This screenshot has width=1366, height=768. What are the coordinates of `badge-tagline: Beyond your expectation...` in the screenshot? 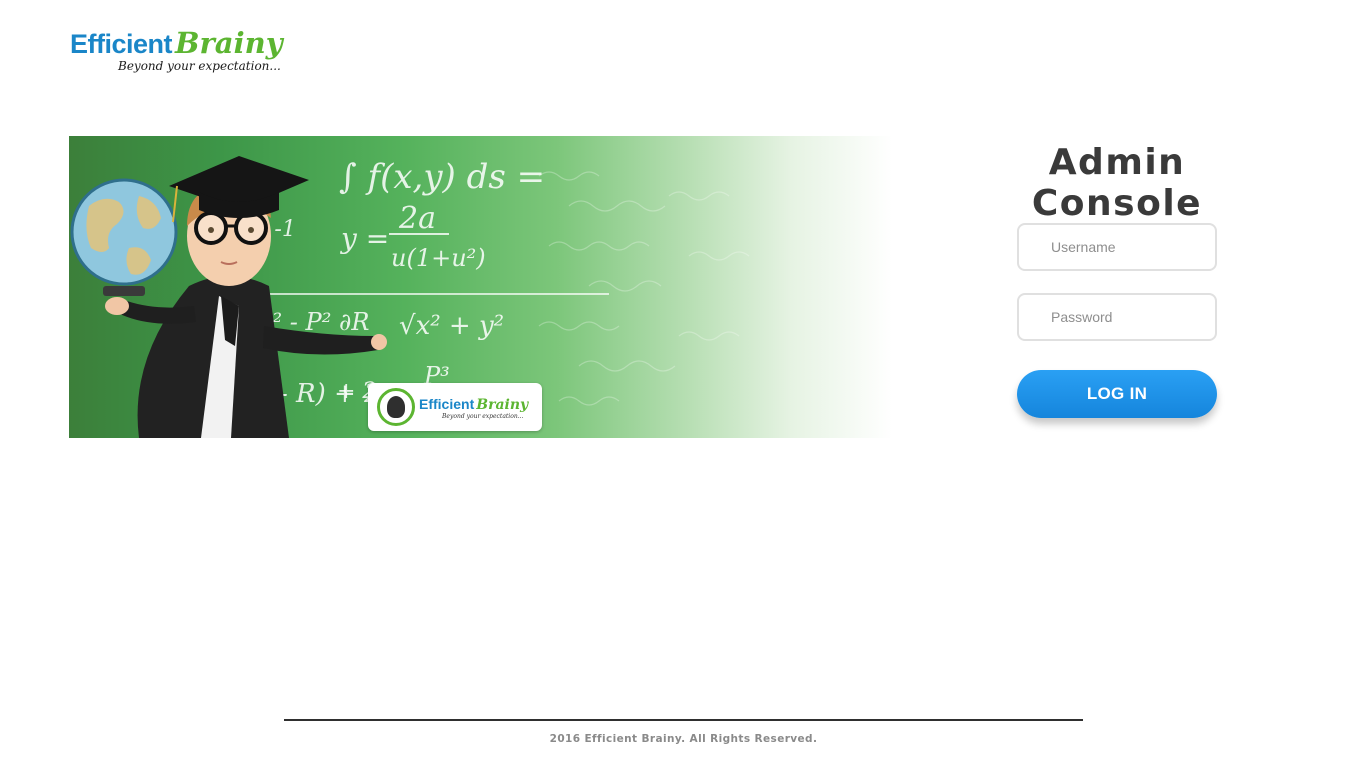 It's located at (483, 416).